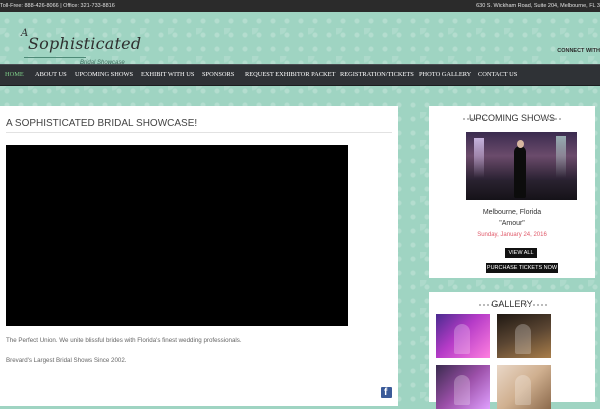  What do you see at coordinates (445, 75) in the screenshot?
I see `nav-item-photo-gallery: PHOTO GALLERY` at bounding box center [445, 75].